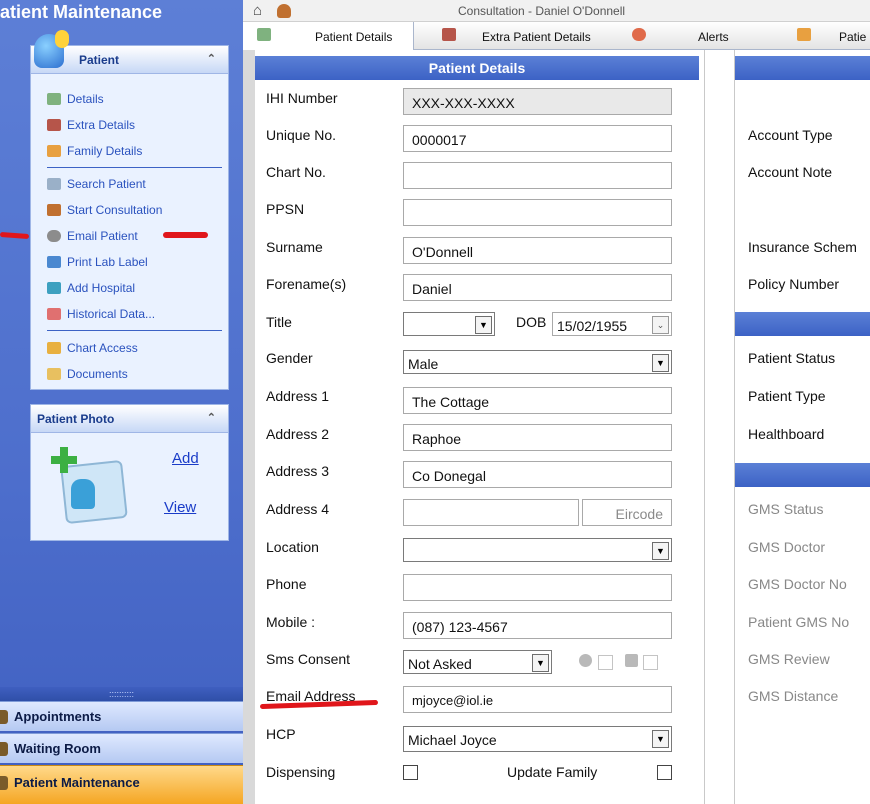 The image size is (870, 804). What do you see at coordinates (410, 772) in the screenshot?
I see `dispensing-checkbox` at bounding box center [410, 772].